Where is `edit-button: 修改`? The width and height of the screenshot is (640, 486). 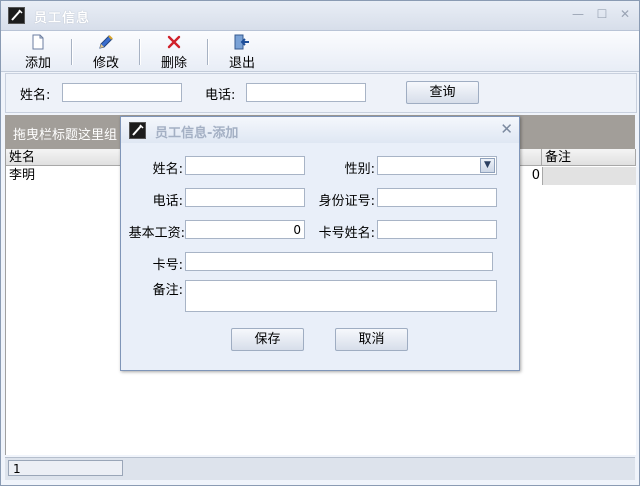
edit-button: 修改 is located at coordinates (106, 52).